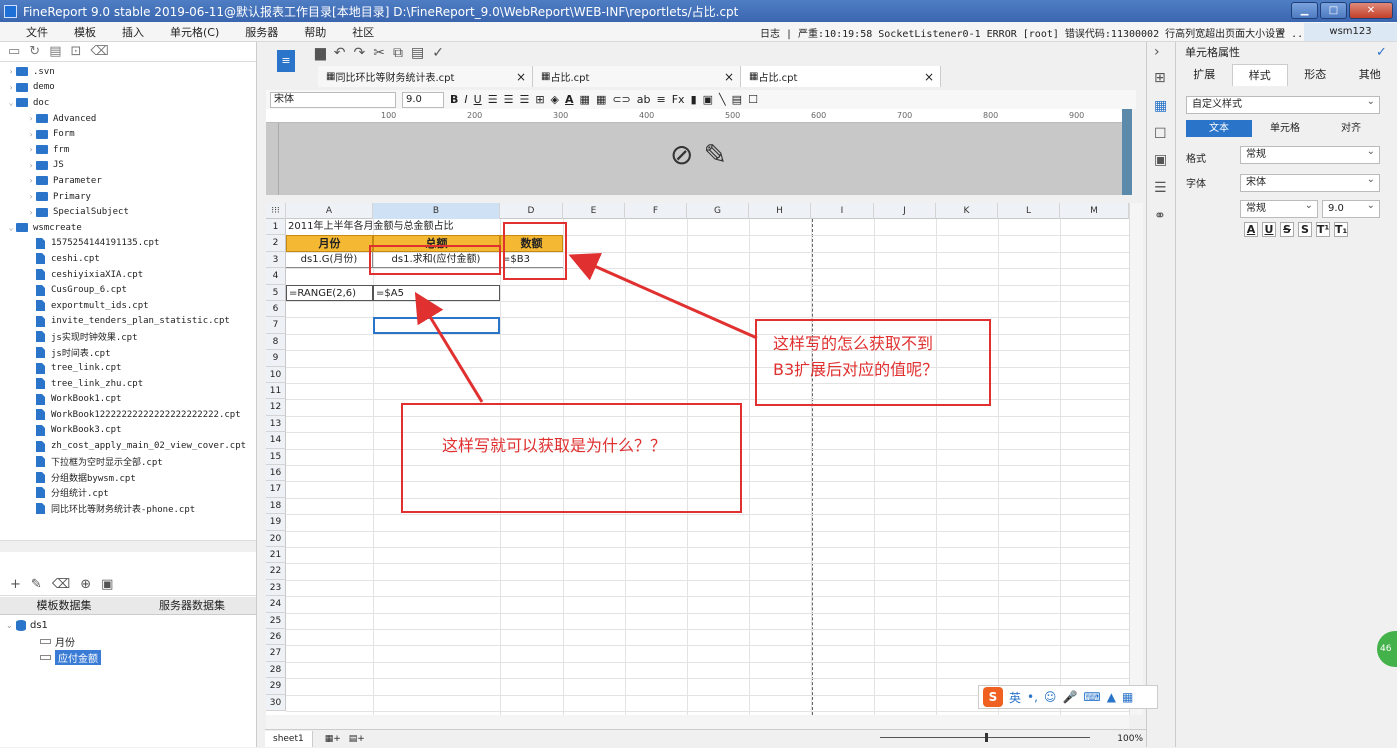  What do you see at coordinates (128, 368) in the screenshot?
I see `tree-file: tree_link.cpt` at bounding box center [128, 368].